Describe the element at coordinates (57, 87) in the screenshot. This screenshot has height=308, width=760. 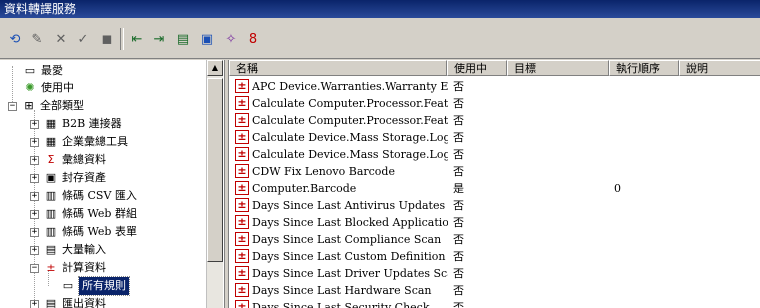
I see `tree-node-label: 使用中` at that location.